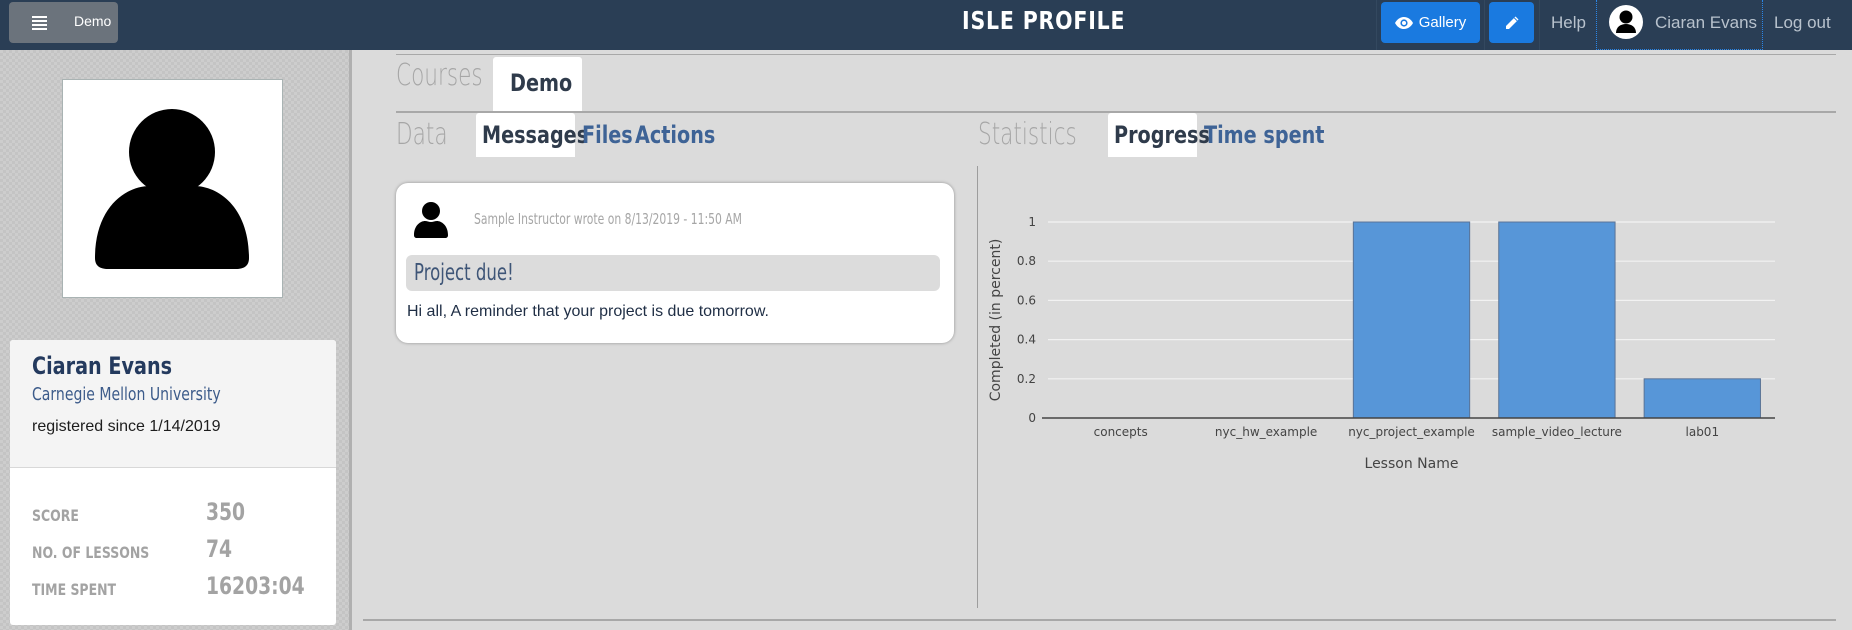 Image resolution: width=1852 pixels, height=630 pixels. I want to click on stat-label: NO. OF LESSONS, so click(91, 552).